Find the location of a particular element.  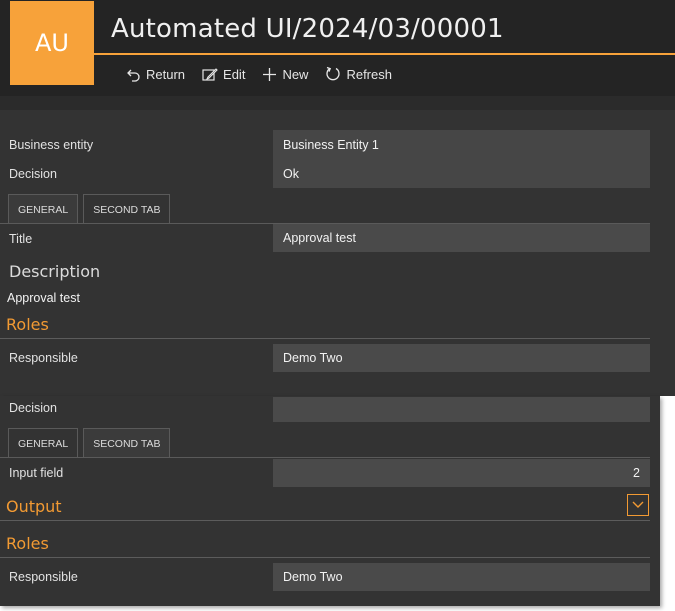

roles-heading-2: Roles is located at coordinates (27, 543).